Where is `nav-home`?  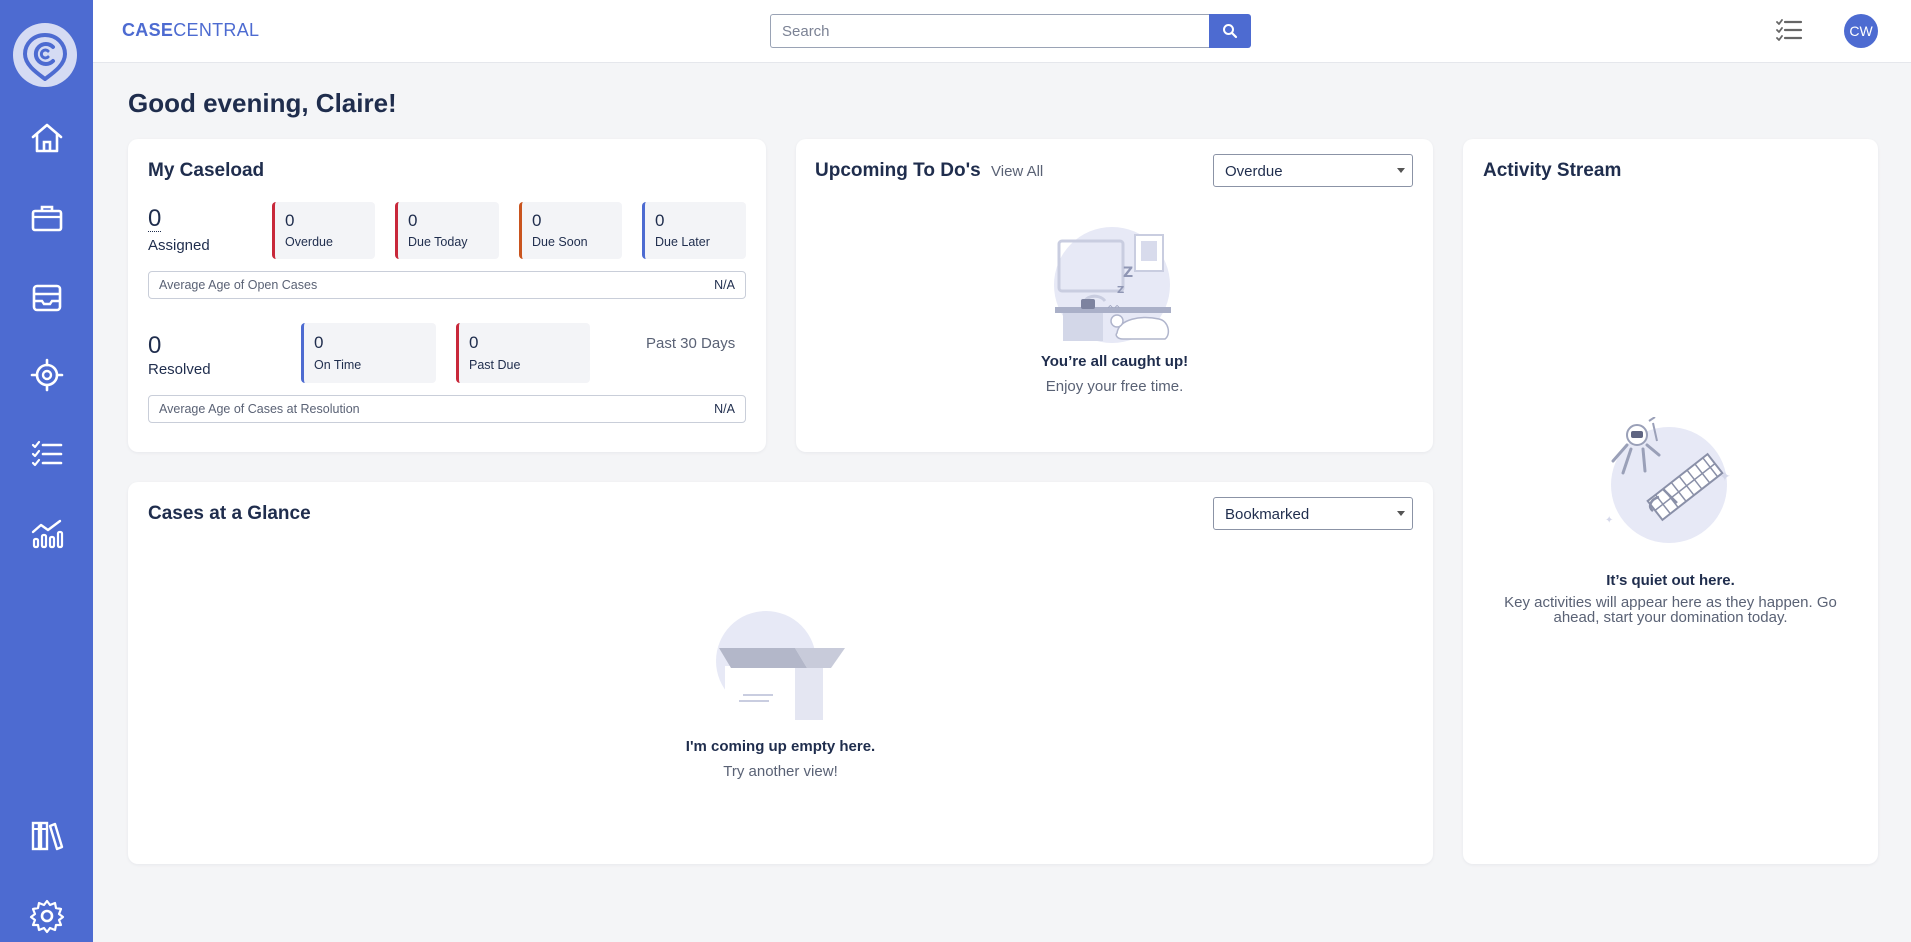 nav-home is located at coordinates (46, 138).